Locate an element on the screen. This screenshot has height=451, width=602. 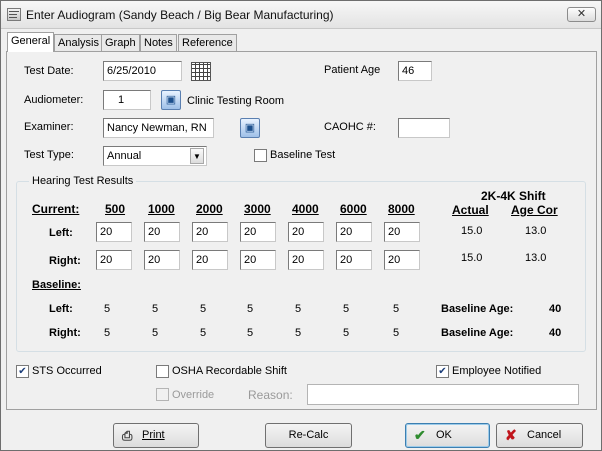
override-label: Override is located at coordinates (193, 395).